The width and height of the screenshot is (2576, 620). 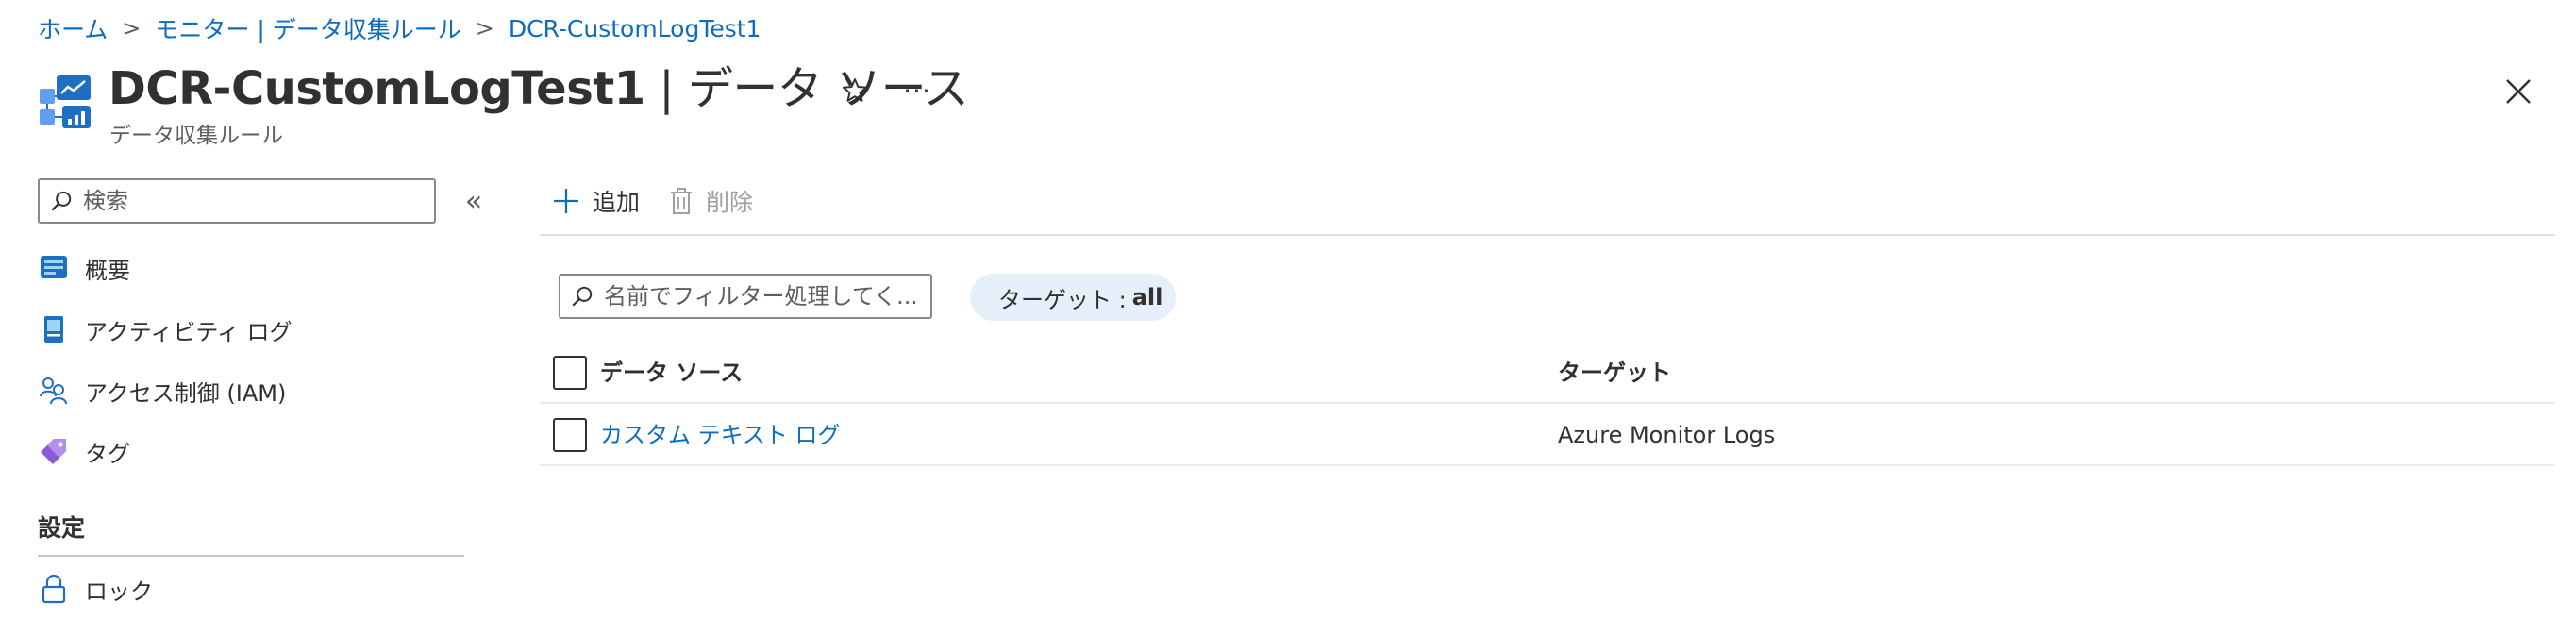 I want to click on column-header-data-source: データ ソース, so click(x=671, y=373).